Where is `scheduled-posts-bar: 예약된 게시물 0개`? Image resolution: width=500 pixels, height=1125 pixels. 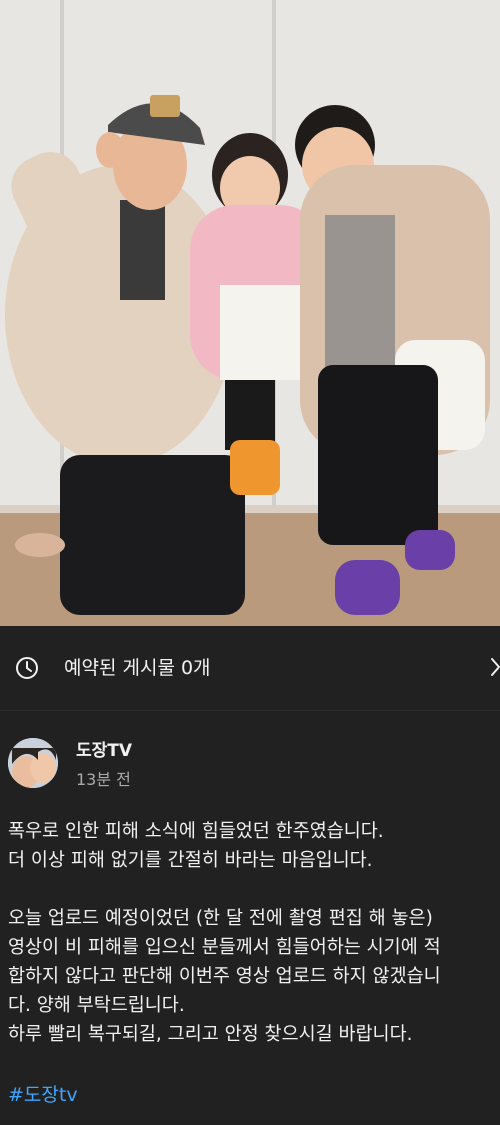 scheduled-posts-bar: 예약된 게시물 0개 is located at coordinates (250, 668).